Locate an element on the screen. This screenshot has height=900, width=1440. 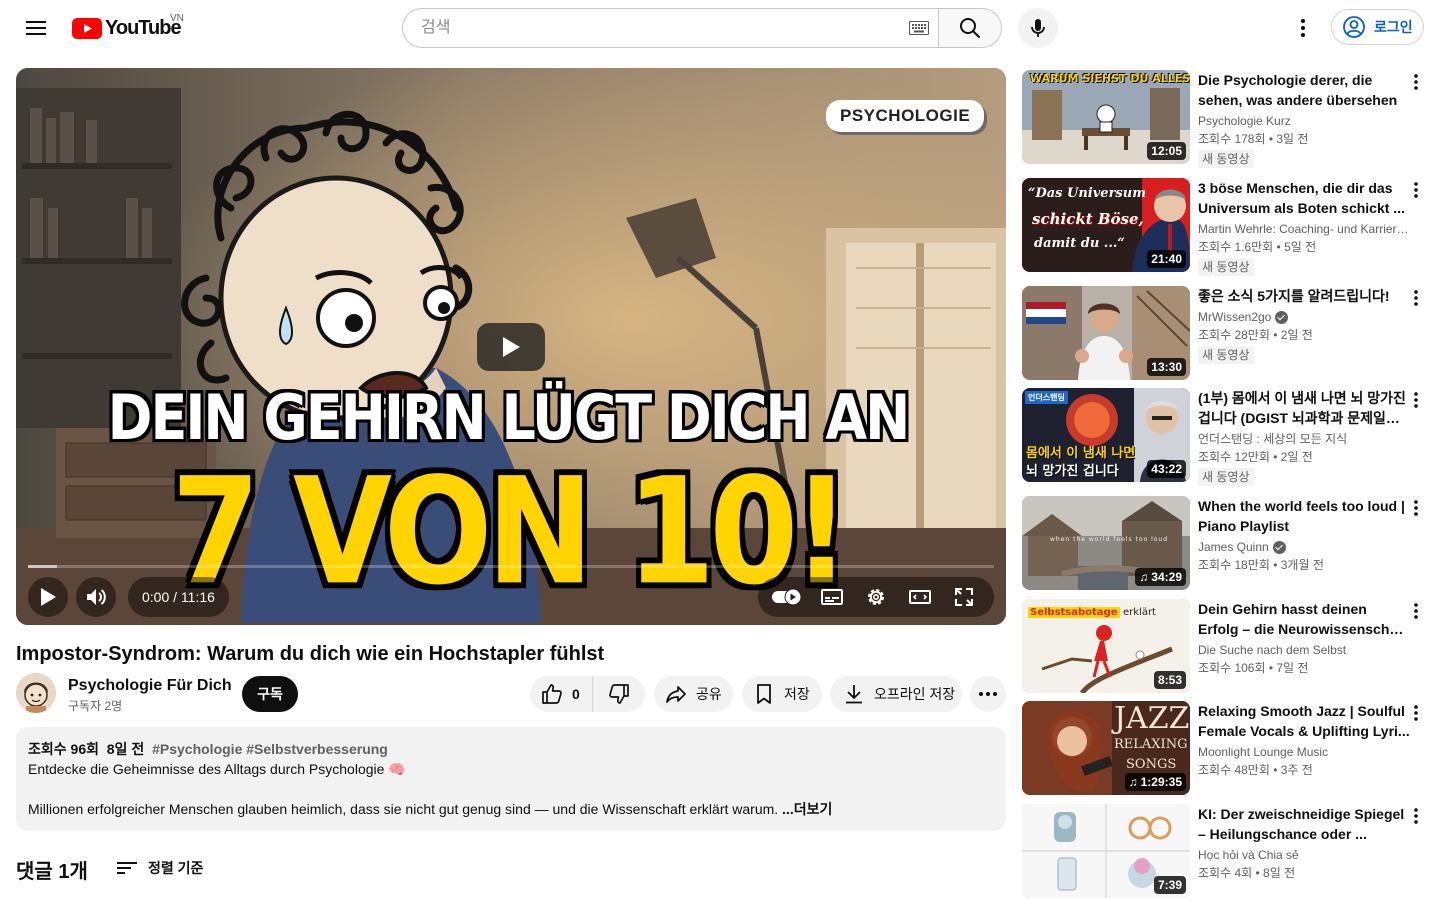
settings-more-button is located at coordinates (1303, 28).